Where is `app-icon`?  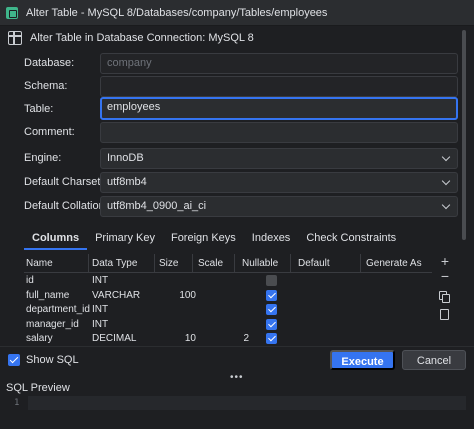
app-icon is located at coordinates (12, 12).